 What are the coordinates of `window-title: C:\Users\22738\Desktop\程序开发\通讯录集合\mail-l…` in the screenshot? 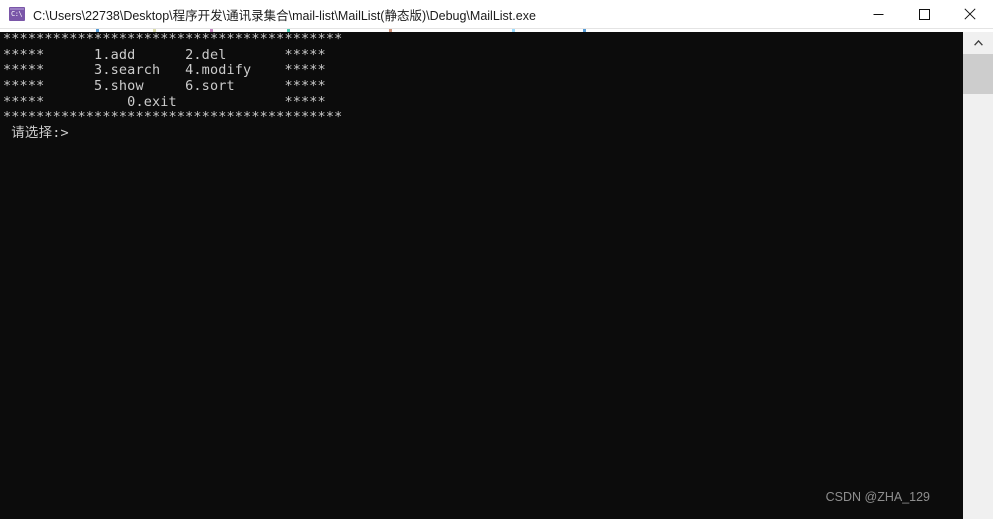 It's located at (284, 15).